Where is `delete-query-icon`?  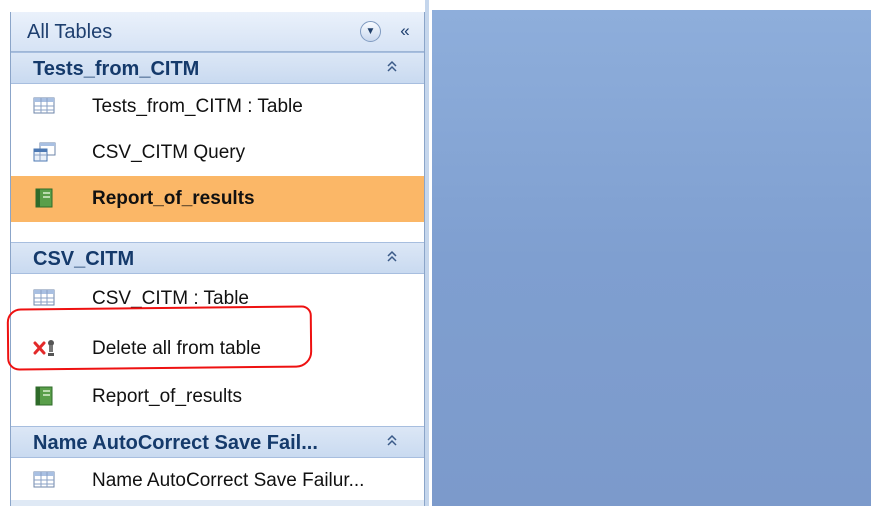 delete-query-icon is located at coordinates (45, 348).